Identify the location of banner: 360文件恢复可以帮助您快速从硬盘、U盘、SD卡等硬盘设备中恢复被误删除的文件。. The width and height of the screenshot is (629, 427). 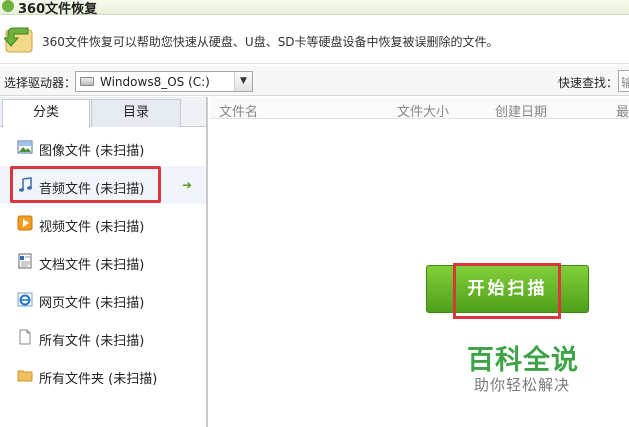
(314, 40).